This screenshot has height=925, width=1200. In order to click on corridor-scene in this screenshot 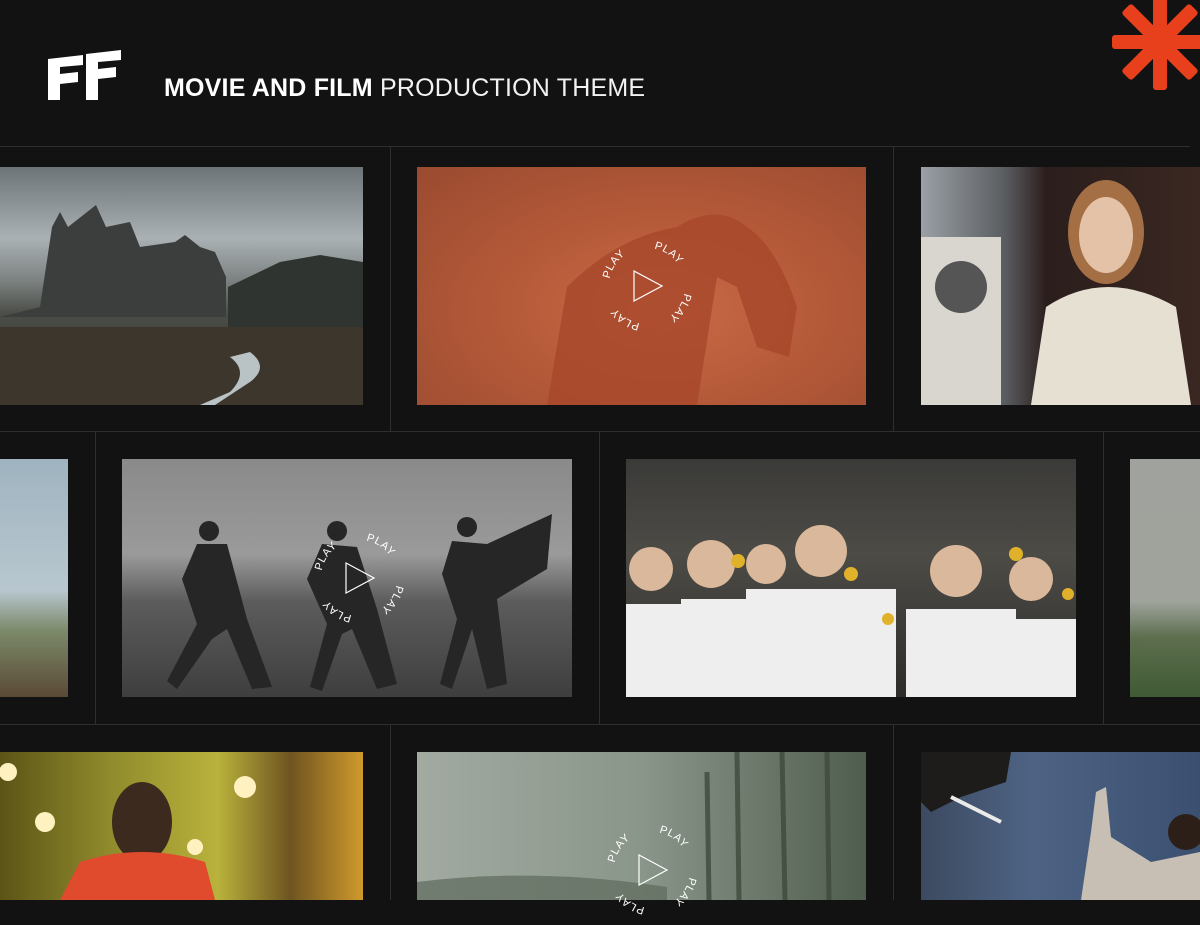, I will do `click(128, 831)`.